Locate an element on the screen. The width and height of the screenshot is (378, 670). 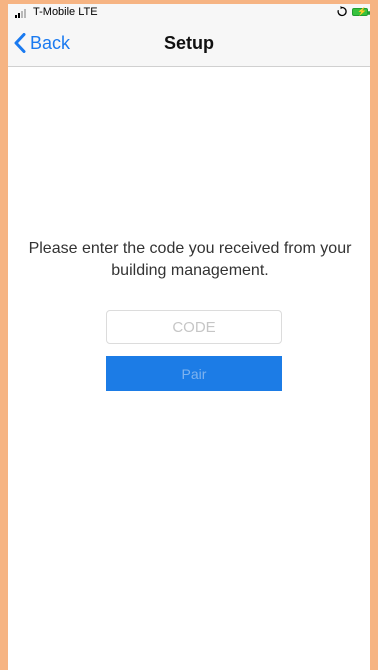
signal-strength-icon is located at coordinates (23, 13).